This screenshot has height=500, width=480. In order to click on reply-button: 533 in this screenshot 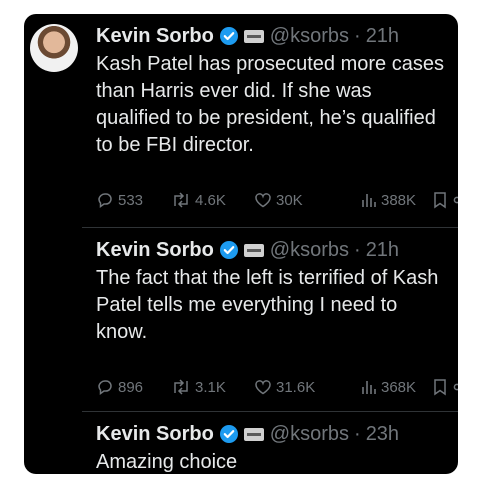, I will do `click(119, 200)`.